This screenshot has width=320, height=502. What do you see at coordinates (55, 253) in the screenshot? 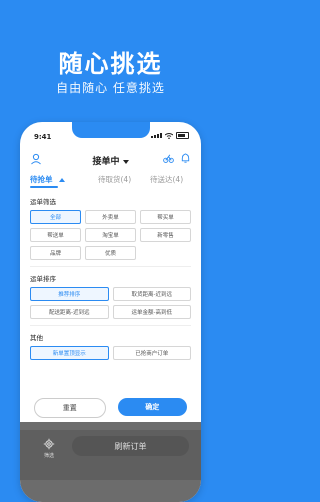
I see `filter-chip-brand: 品牌` at bounding box center [55, 253].